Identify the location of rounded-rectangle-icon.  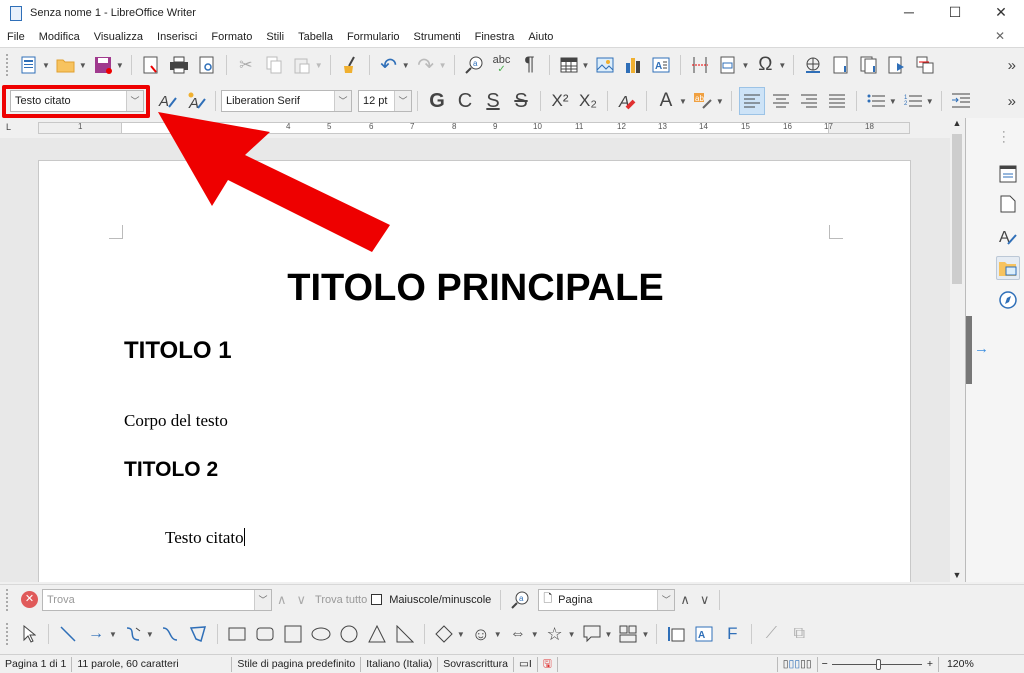
(265, 634).